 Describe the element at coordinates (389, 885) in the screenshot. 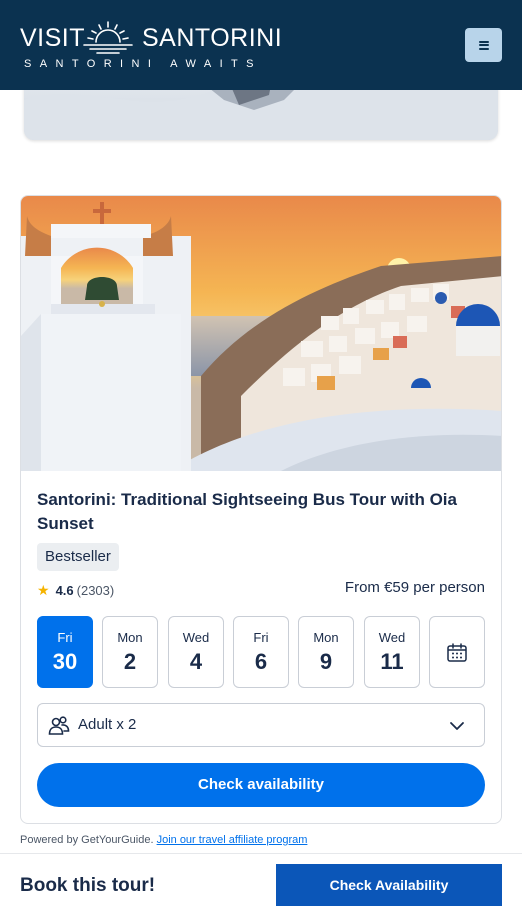

I see `sticky-check-availability-button: Check Availability` at that location.